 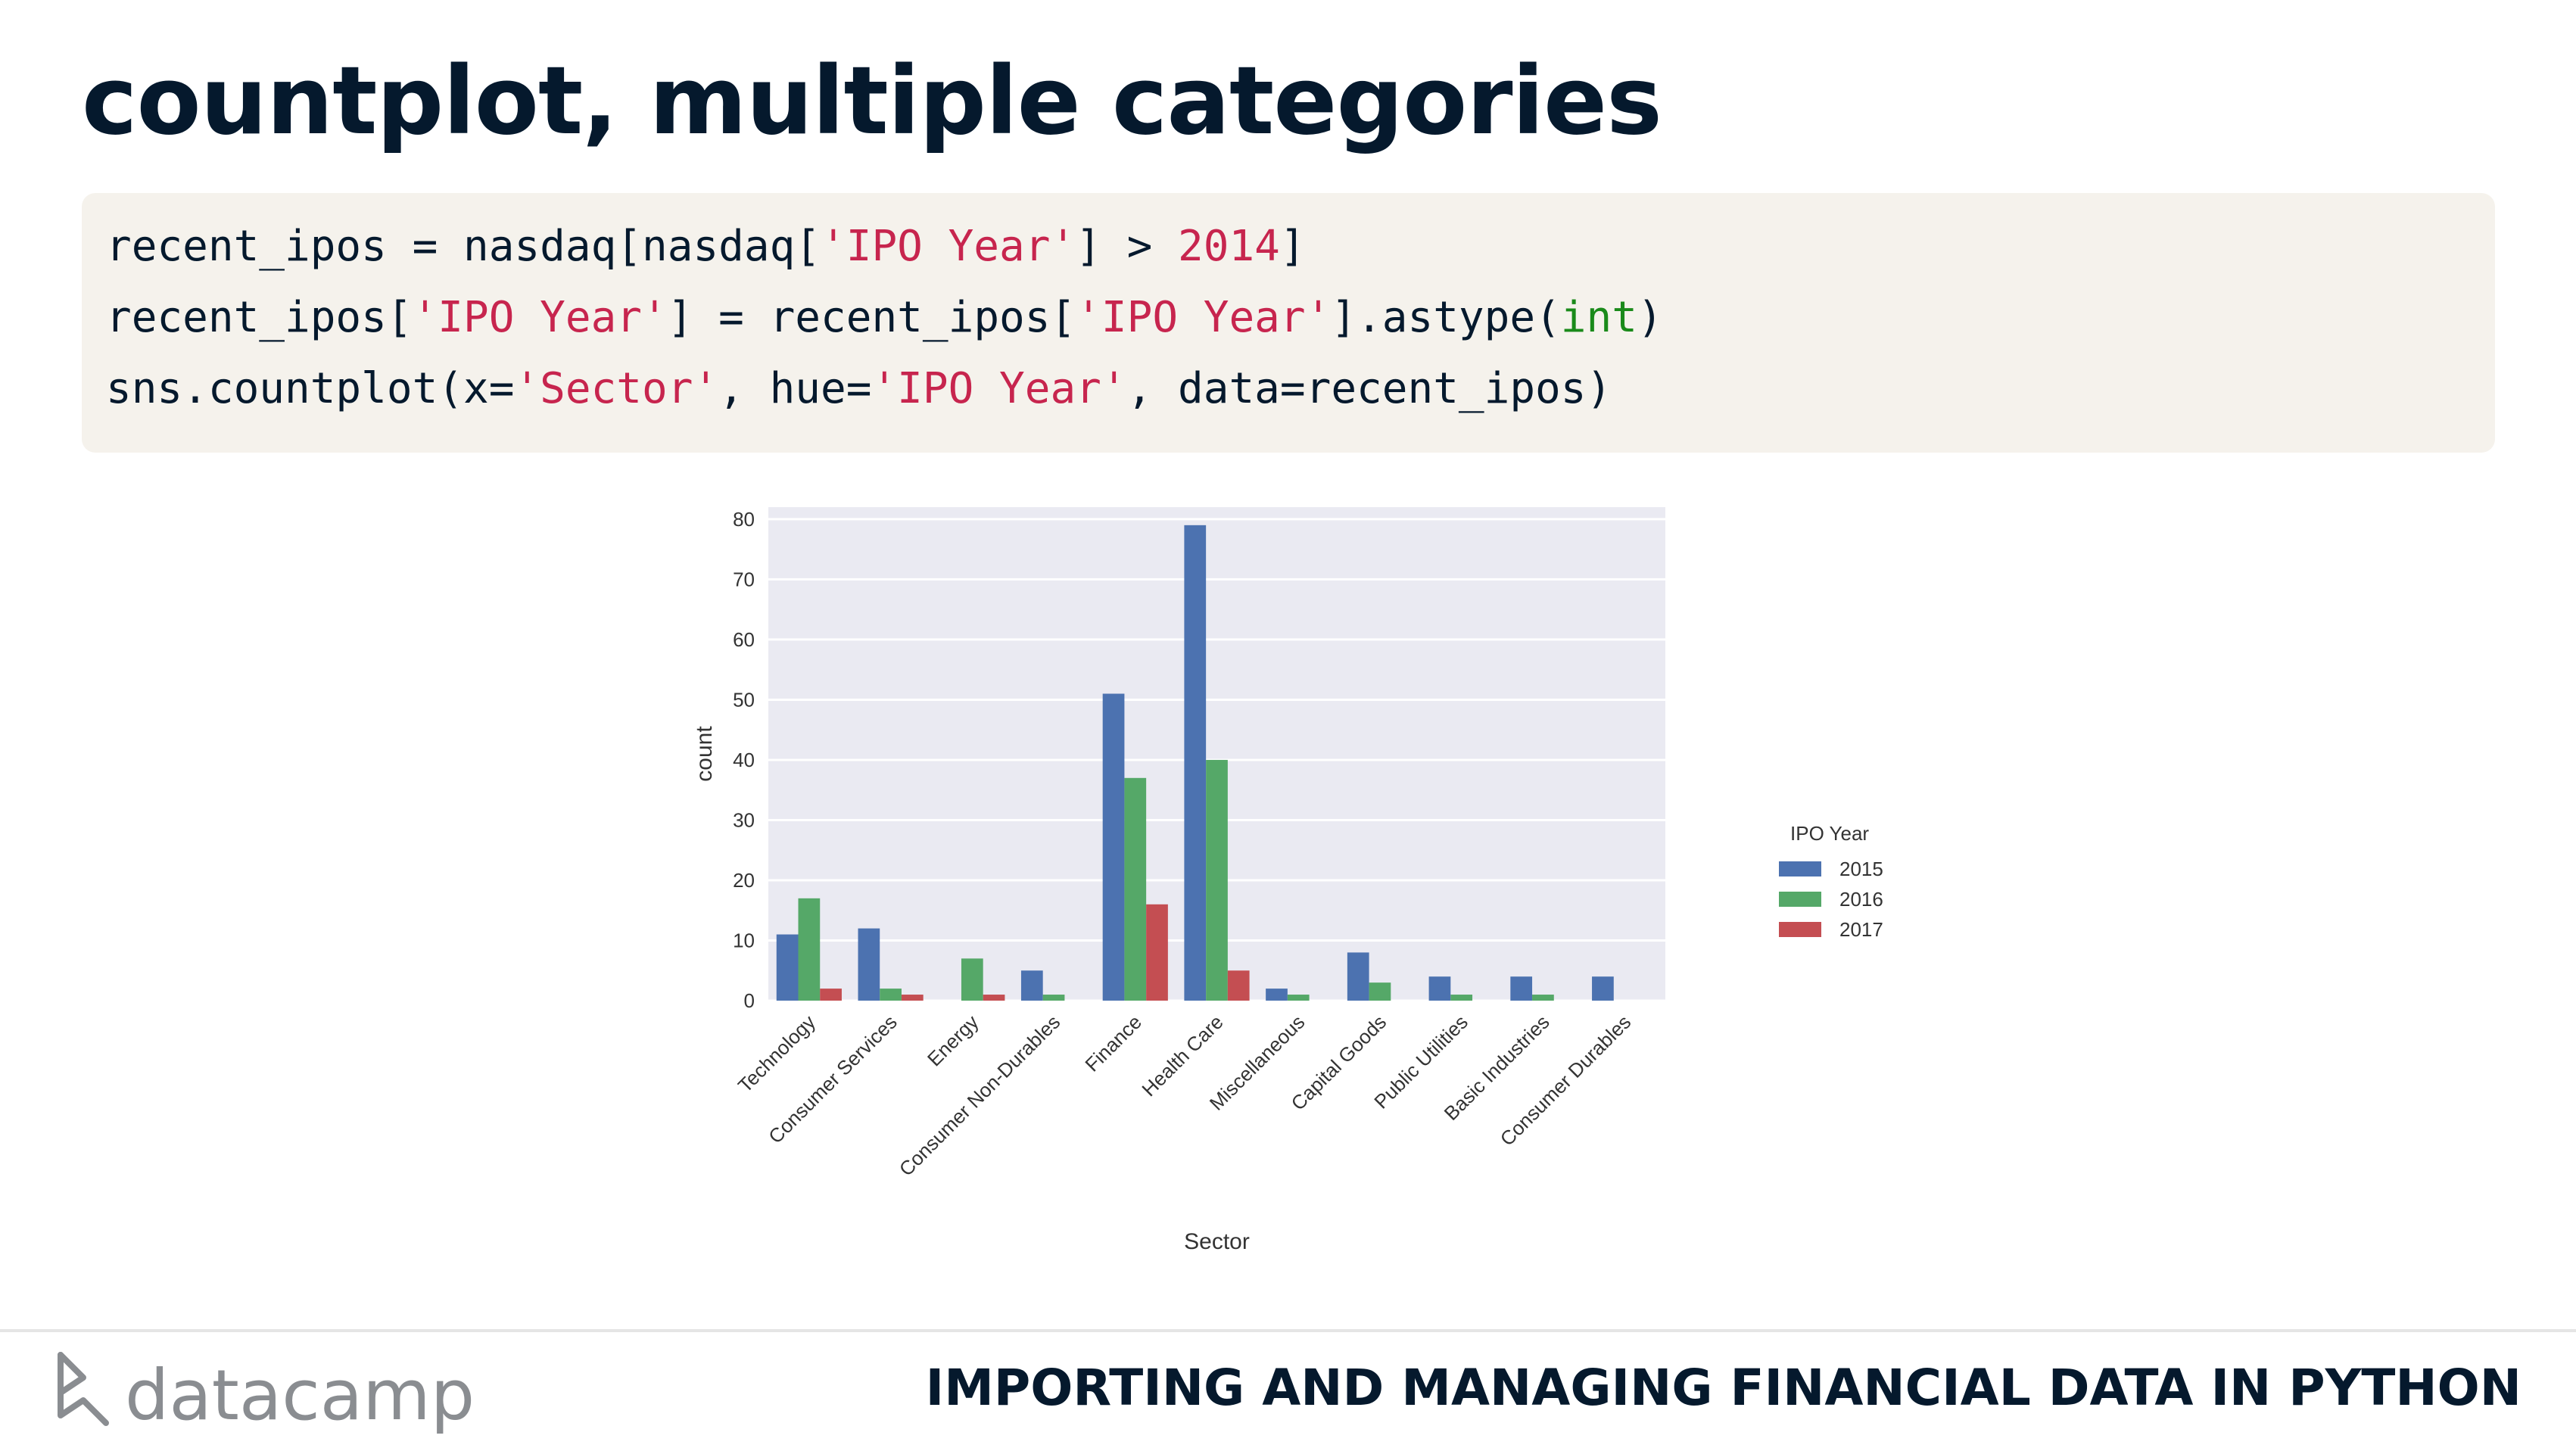 What do you see at coordinates (1113, 1043) in the screenshot?
I see `x-tick-label: Finance` at bounding box center [1113, 1043].